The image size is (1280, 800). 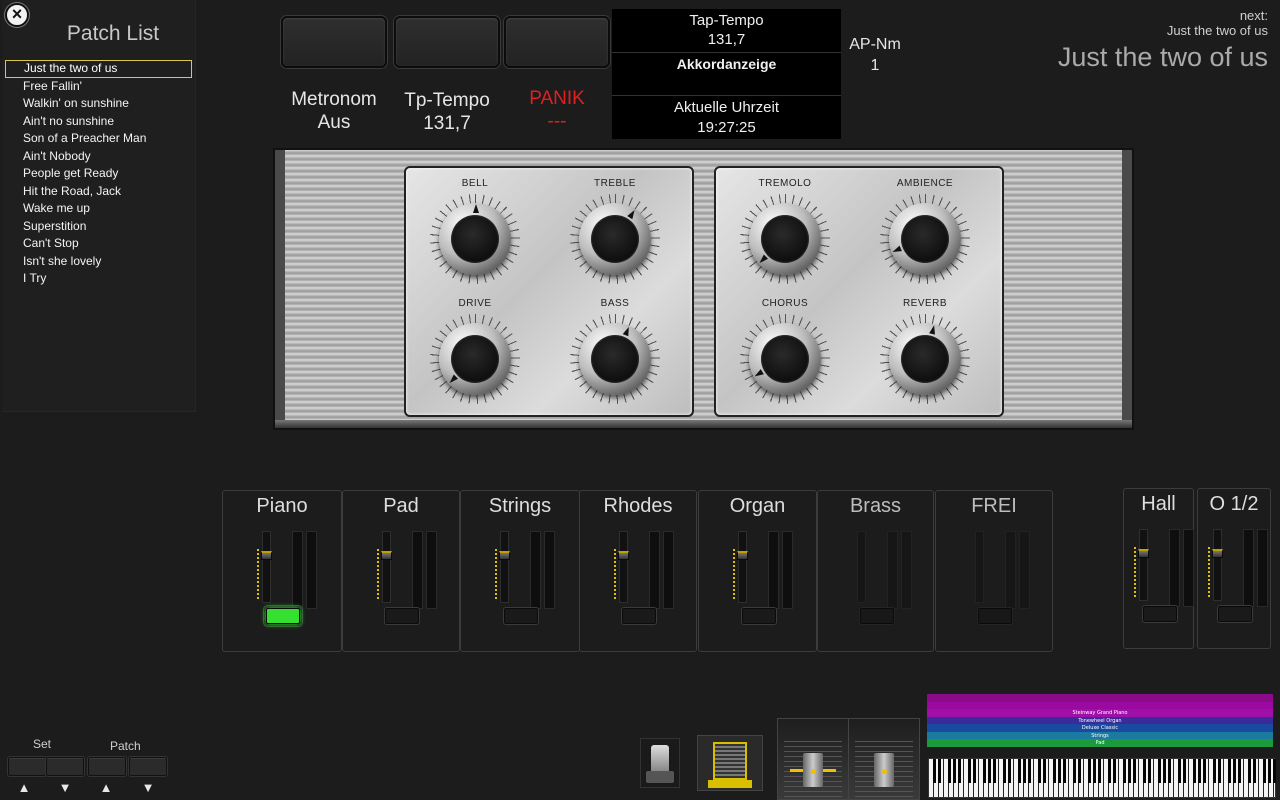 I want to click on metronom-value: Aus, so click(x=334, y=122).